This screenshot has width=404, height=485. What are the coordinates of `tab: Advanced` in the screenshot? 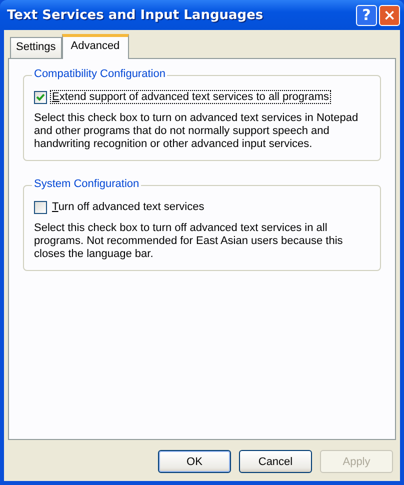 It's located at (95, 46).